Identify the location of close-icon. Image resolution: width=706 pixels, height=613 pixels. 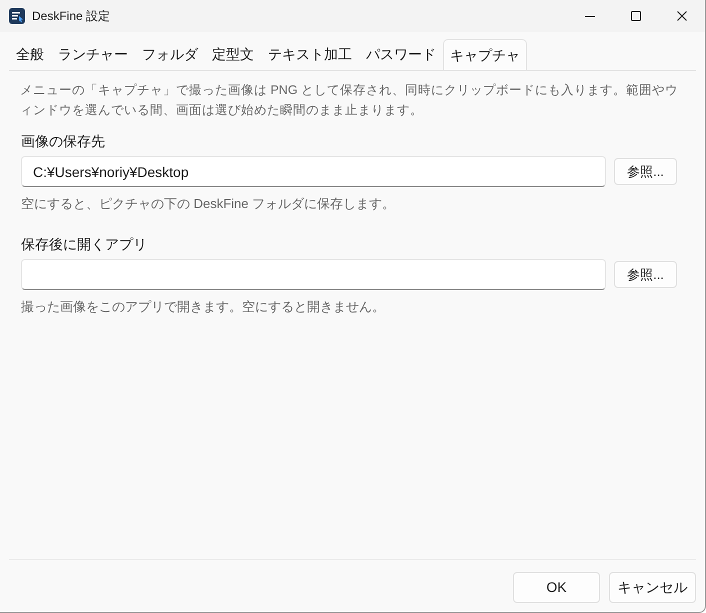
(682, 16).